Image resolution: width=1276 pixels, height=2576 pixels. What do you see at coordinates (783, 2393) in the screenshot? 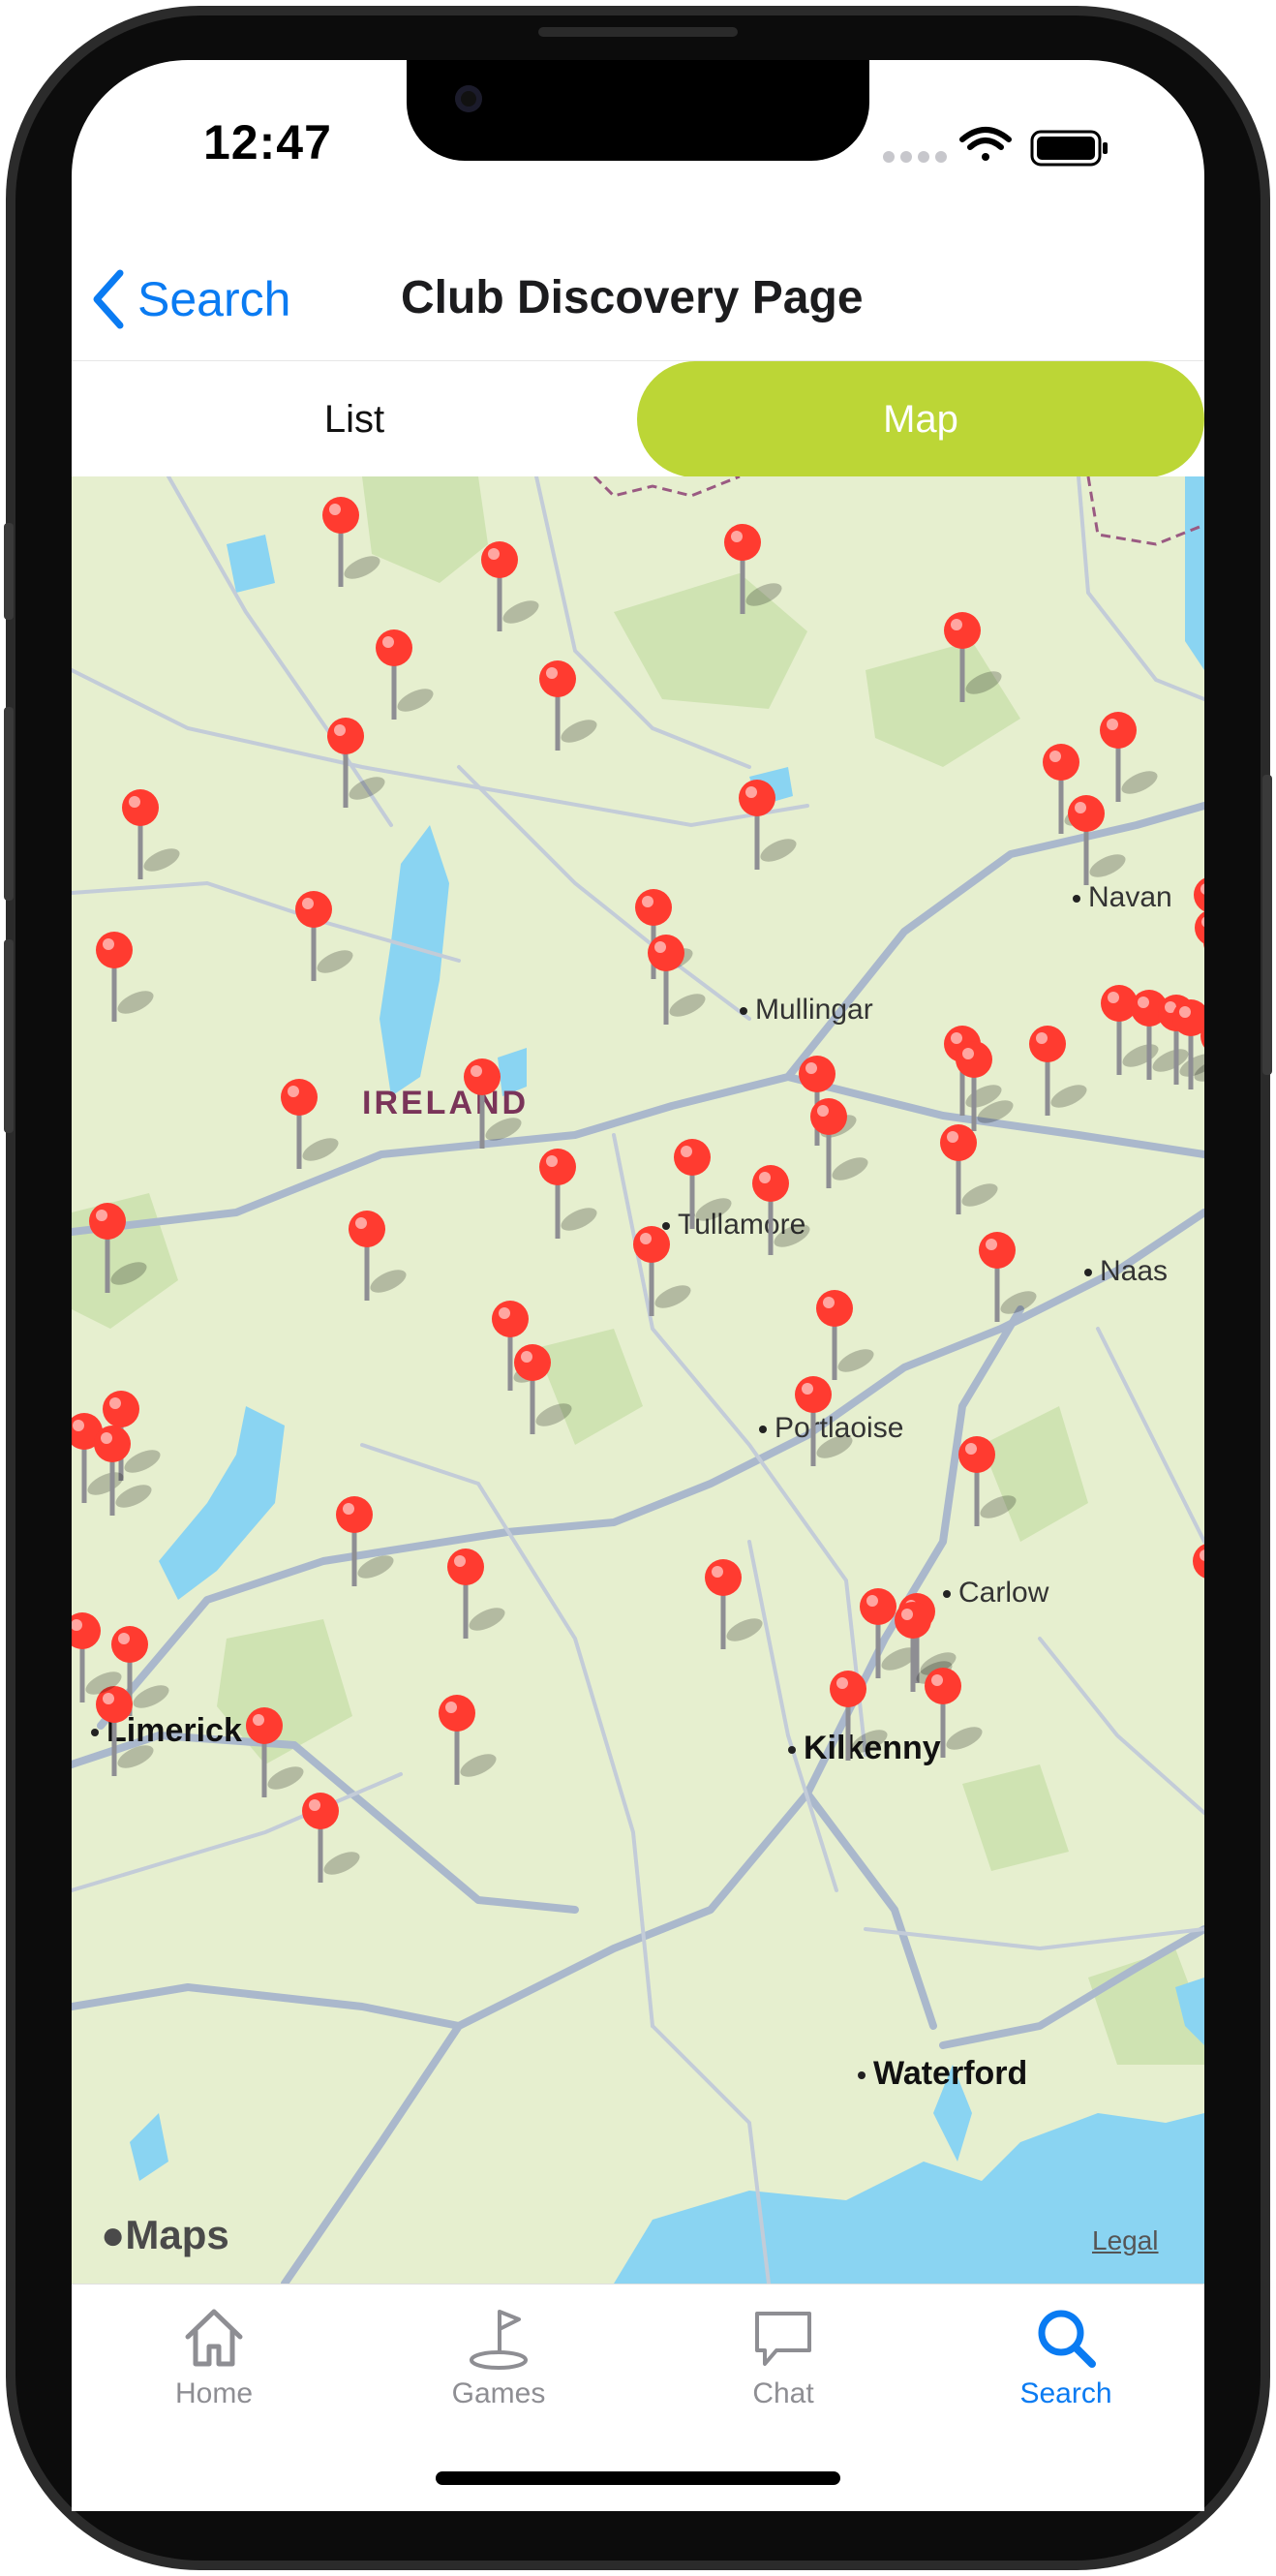
I see `tab-chat-label: Chat` at bounding box center [783, 2393].